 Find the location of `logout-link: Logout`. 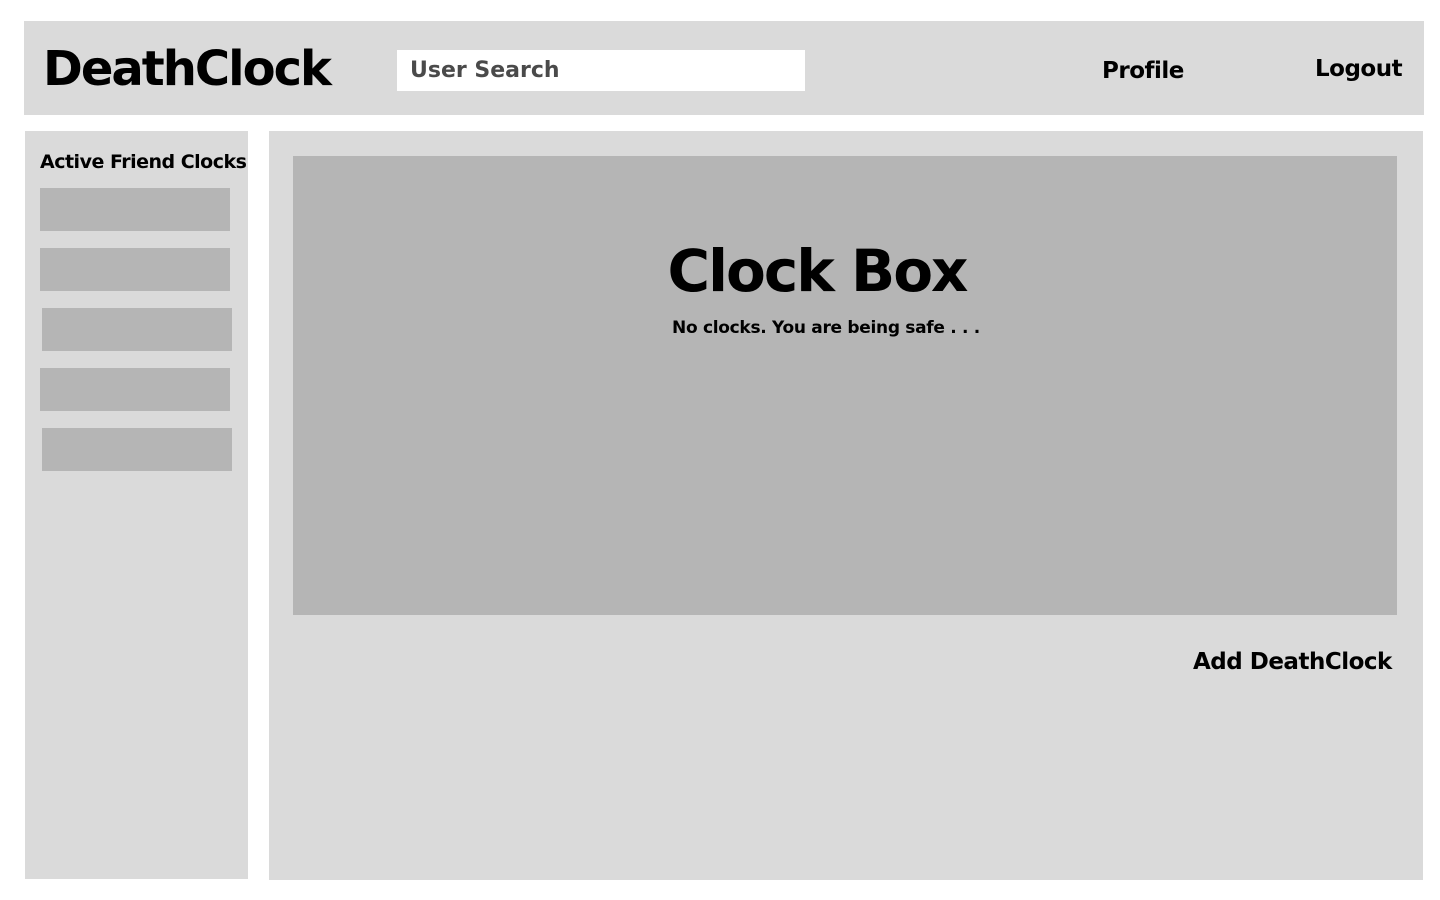

logout-link: Logout is located at coordinates (1359, 69).